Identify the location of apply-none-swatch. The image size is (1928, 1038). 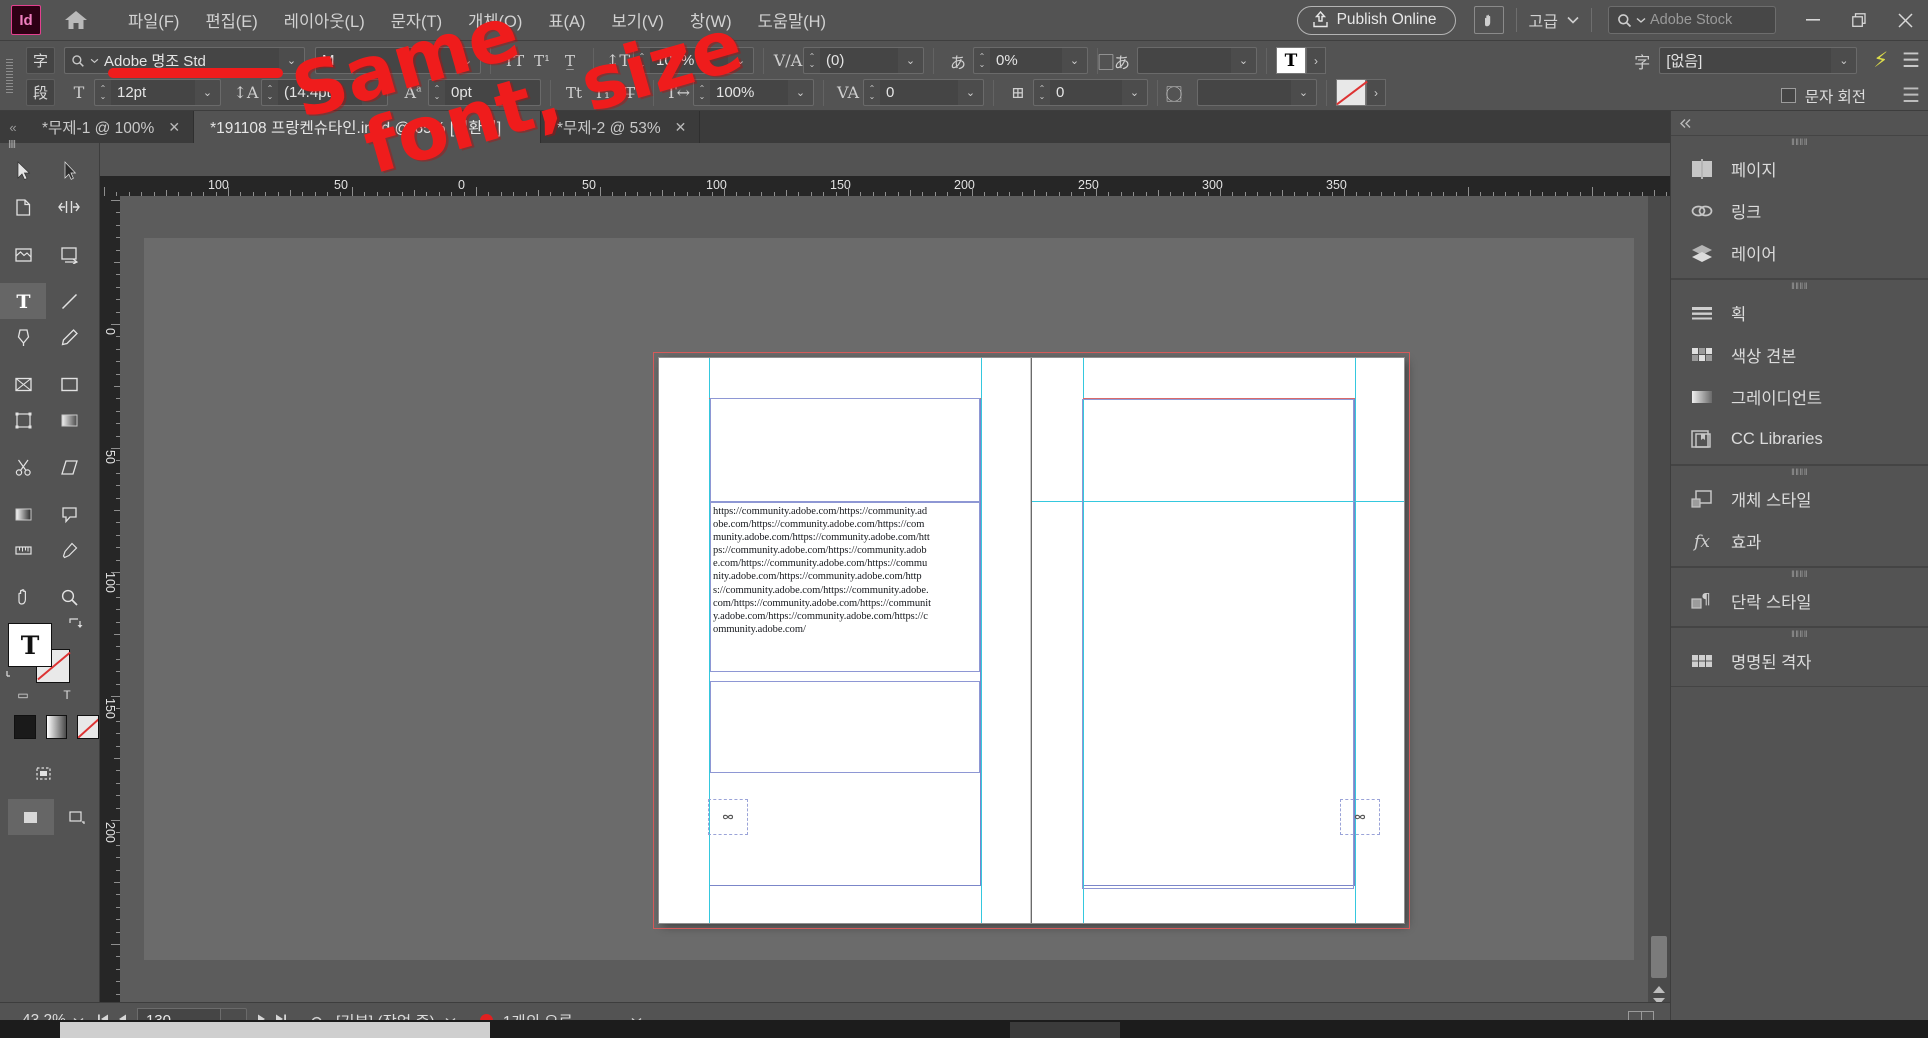
(88, 727).